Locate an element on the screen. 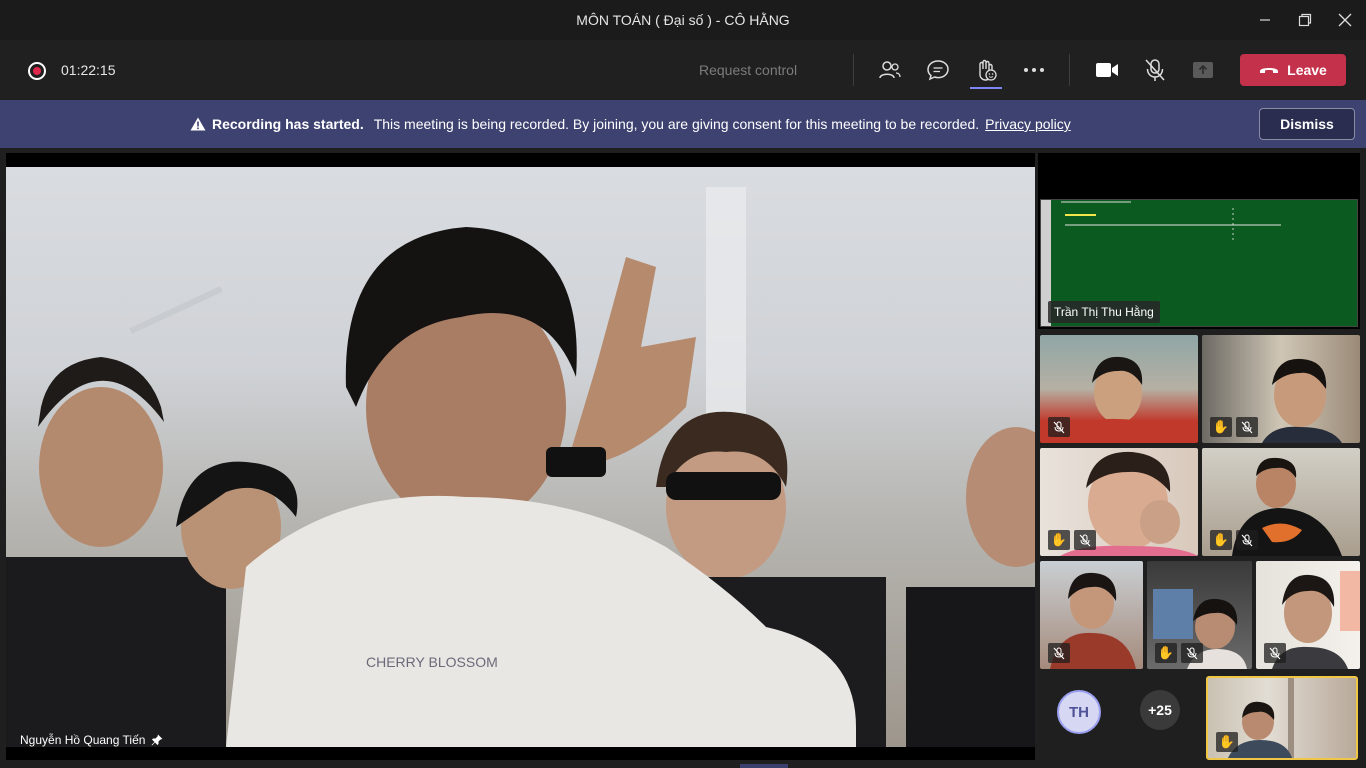 The height and width of the screenshot is (768, 1366). pin-icon is located at coordinates (157, 740).